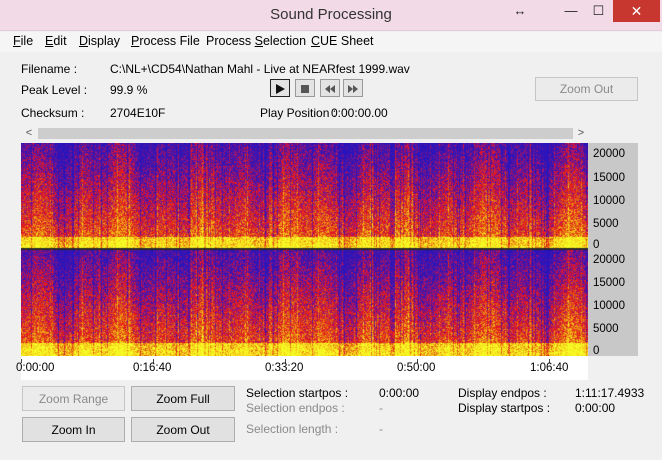 The width and height of the screenshot is (662, 460). Describe the element at coordinates (416, 368) in the screenshot. I see `time-label: 0:50:00` at that location.